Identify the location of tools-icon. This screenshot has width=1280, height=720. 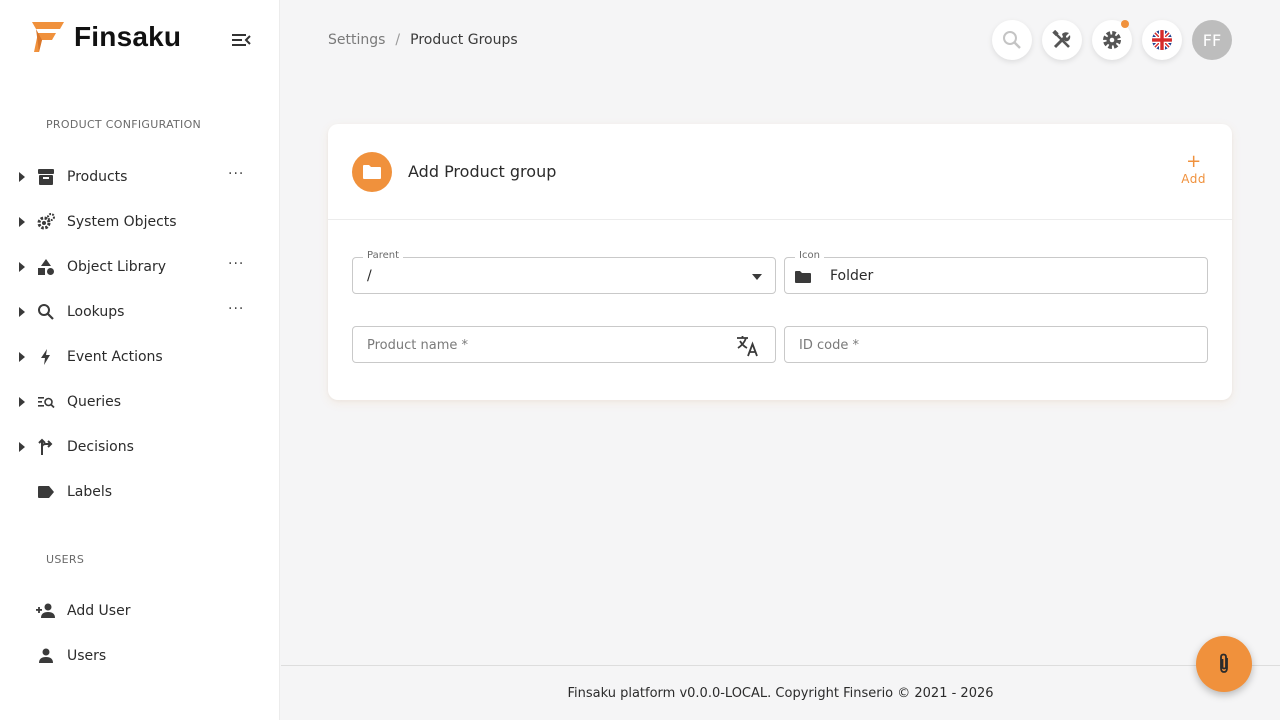
(1061, 39).